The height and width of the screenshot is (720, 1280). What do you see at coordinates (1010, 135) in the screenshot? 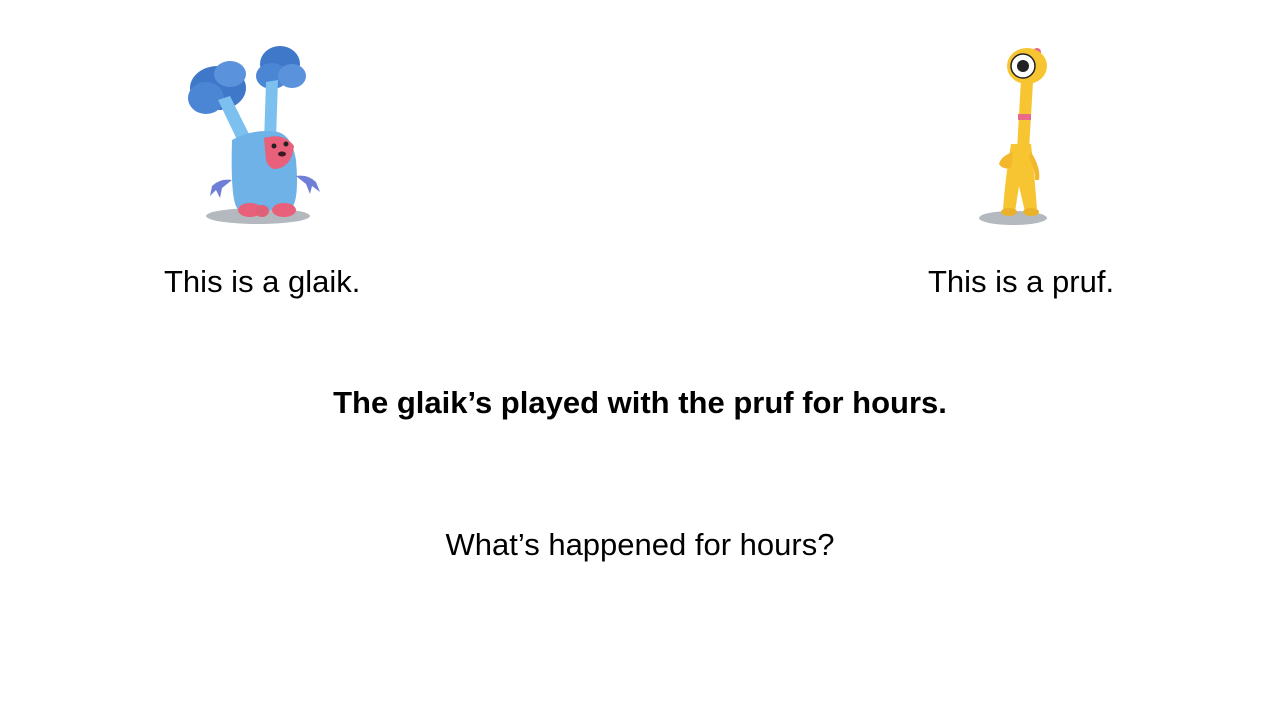
I see `pruf-creature-icon` at bounding box center [1010, 135].